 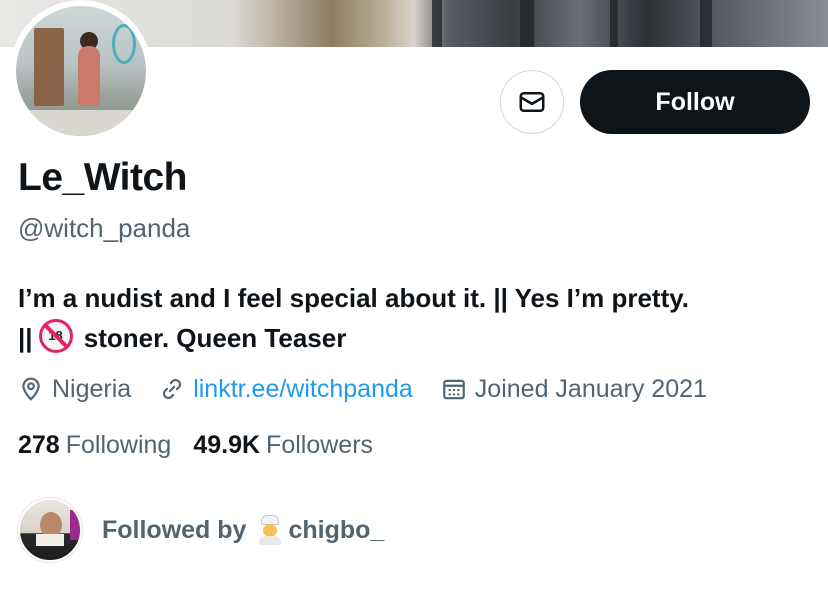 I want to click on following-label: Following, so click(x=118, y=444).